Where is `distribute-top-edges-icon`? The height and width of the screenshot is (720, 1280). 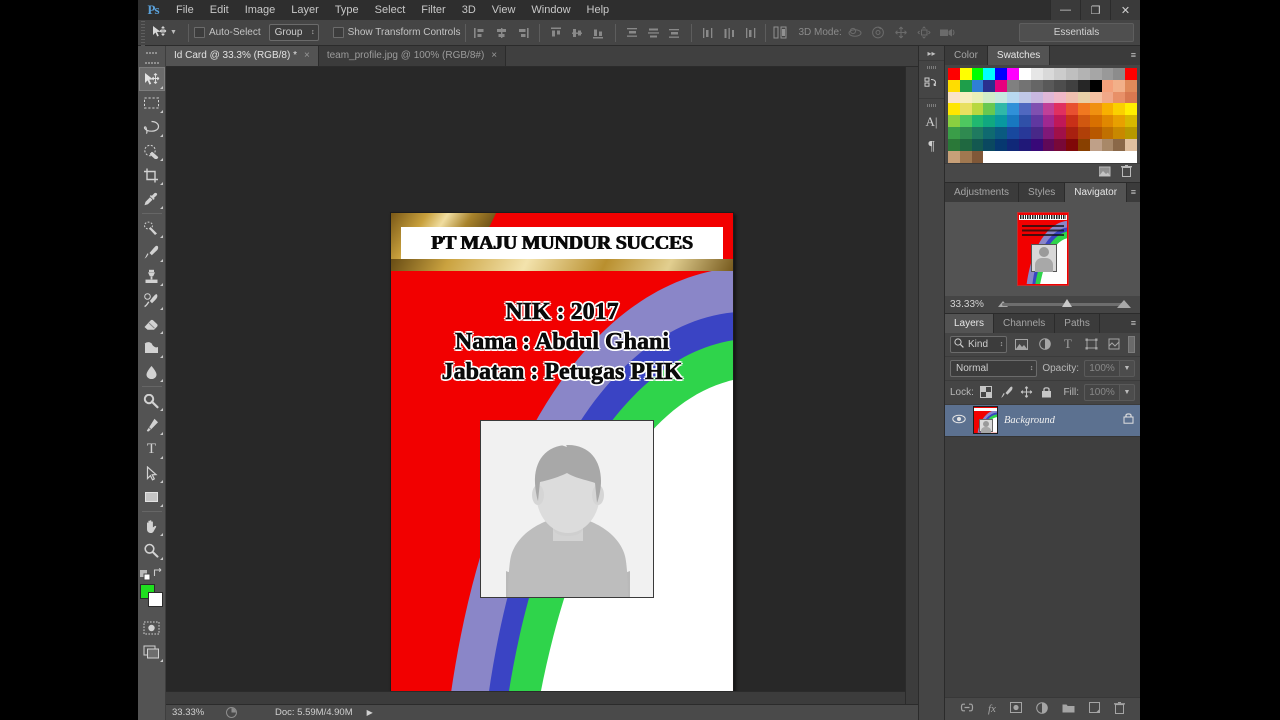
distribute-top-edges-icon is located at coordinates (632, 32).